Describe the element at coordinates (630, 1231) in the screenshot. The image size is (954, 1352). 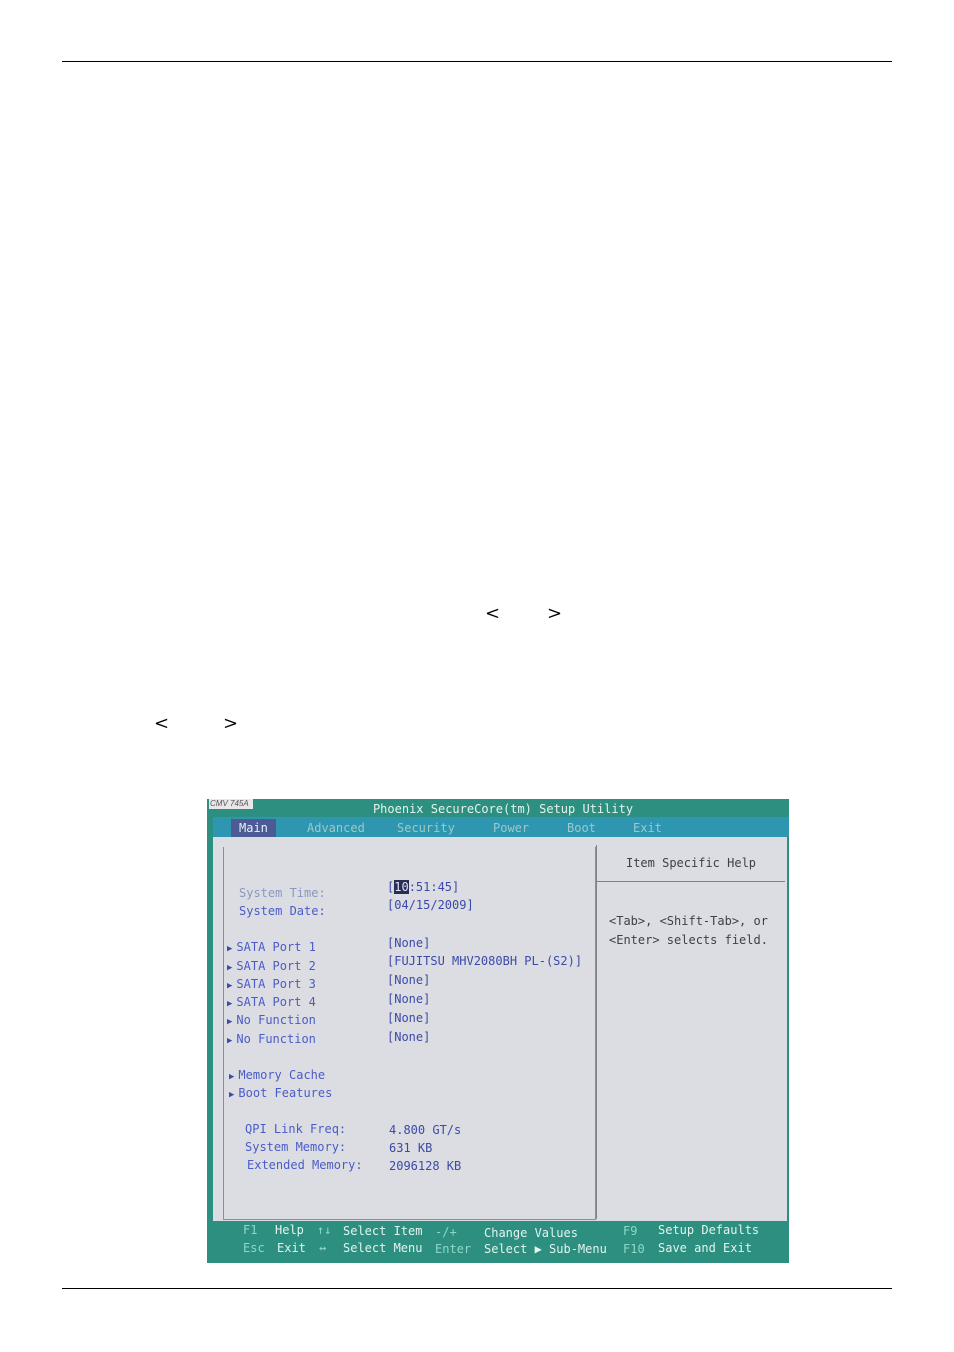
I see `f9-key: F9` at that location.